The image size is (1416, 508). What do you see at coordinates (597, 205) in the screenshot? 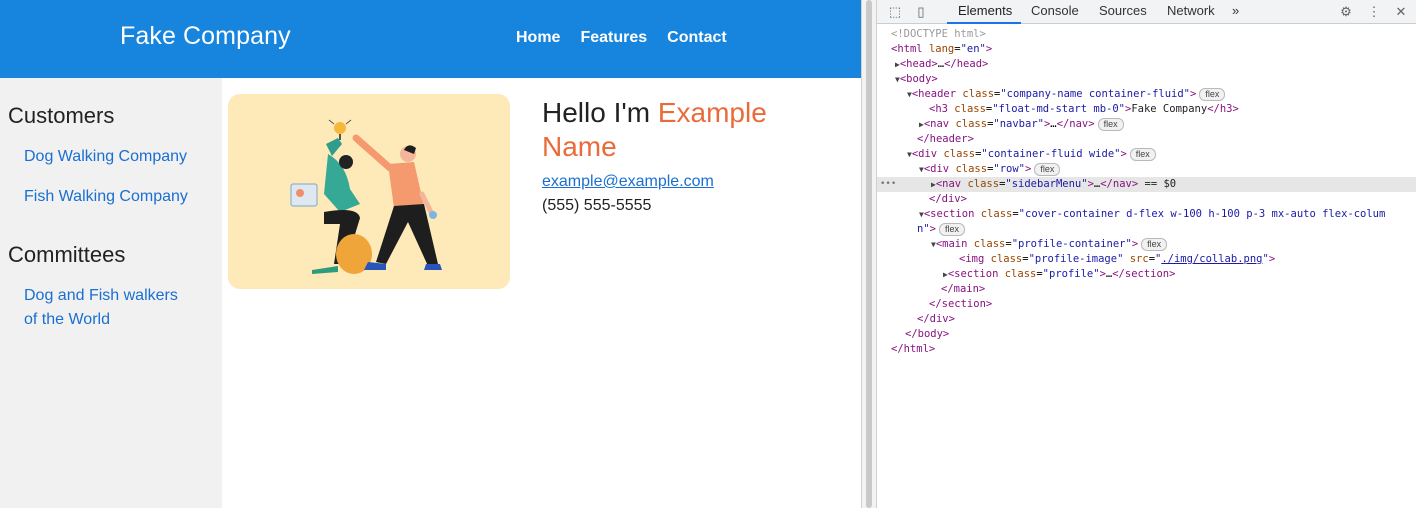
I see `phone-number: (555) 555-5555` at bounding box center [597, 205].